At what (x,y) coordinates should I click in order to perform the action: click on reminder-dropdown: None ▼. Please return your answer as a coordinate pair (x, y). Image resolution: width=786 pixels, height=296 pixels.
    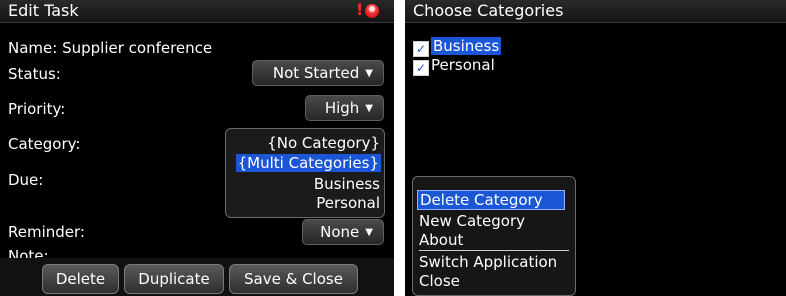
    Looking at the image, I should click on (343, 232).